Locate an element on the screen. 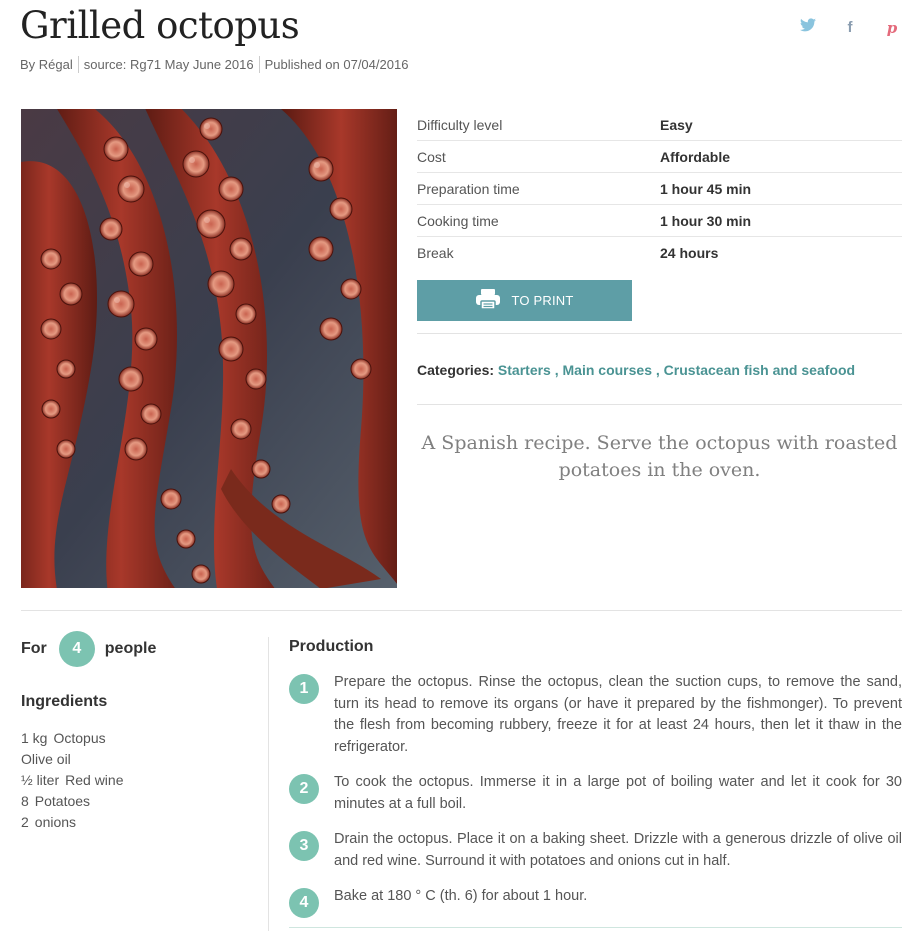  info-row-break: Break 24 hours is located at coordinates (659, 253).